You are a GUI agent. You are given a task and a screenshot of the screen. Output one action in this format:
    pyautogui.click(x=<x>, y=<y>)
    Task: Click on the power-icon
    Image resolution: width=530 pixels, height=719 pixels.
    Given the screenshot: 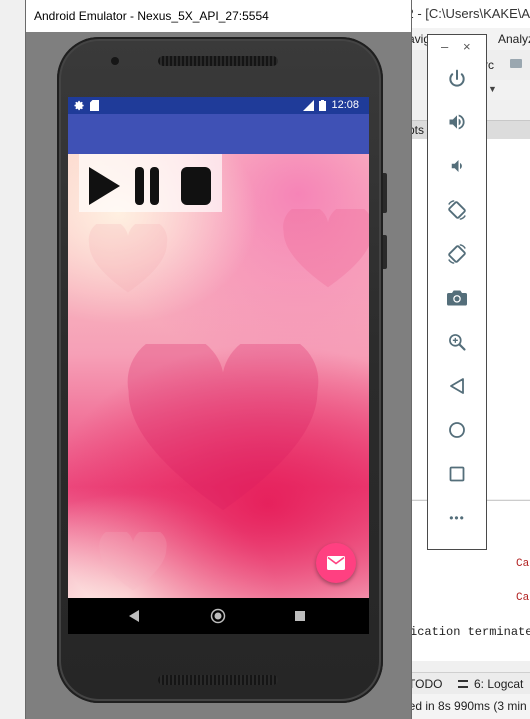 What is the action you would take?
    pyautogui.click(x=457, y=78)
    